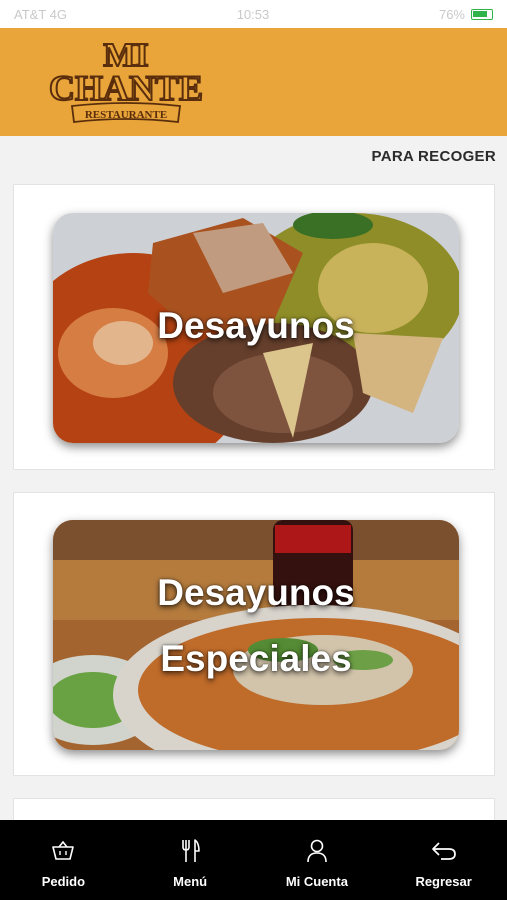  I want to click on category-title-line-2: Especiales, so click(256, 658).